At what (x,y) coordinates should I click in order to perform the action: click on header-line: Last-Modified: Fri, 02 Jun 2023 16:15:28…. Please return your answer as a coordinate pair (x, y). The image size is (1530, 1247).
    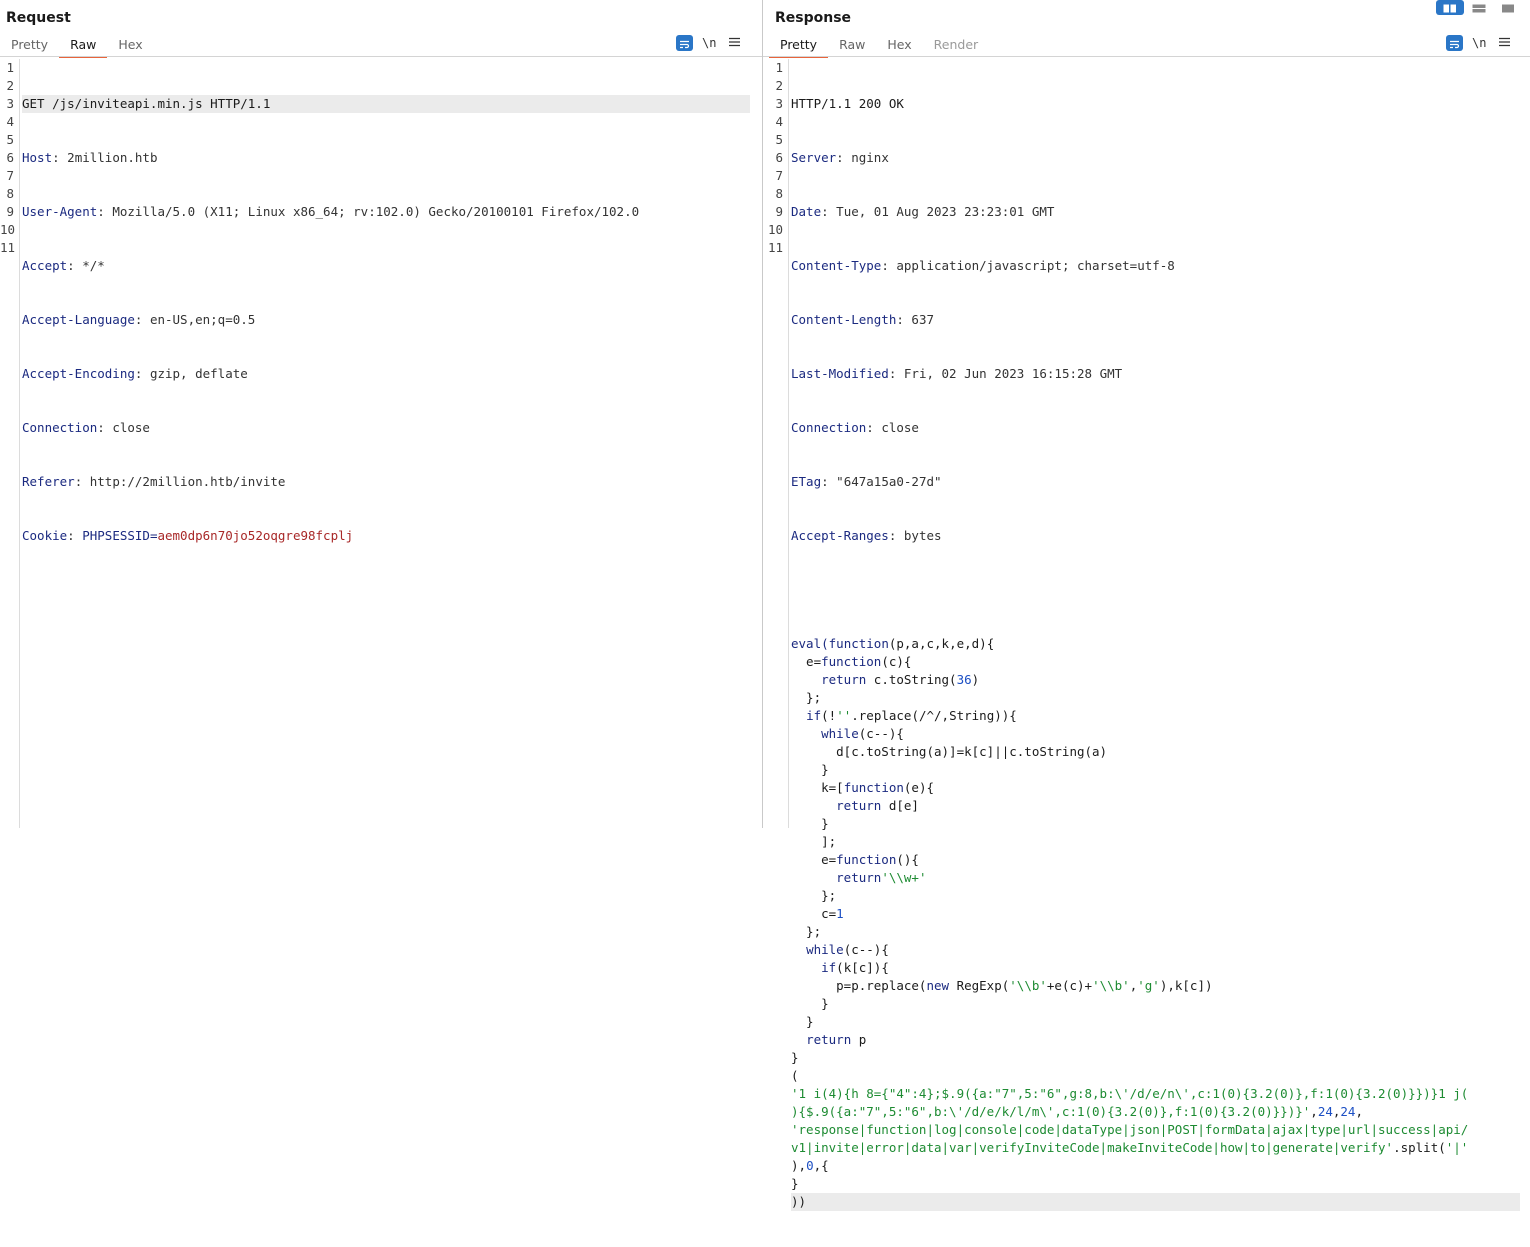
    Looking at the image, I should click on (957, 373).